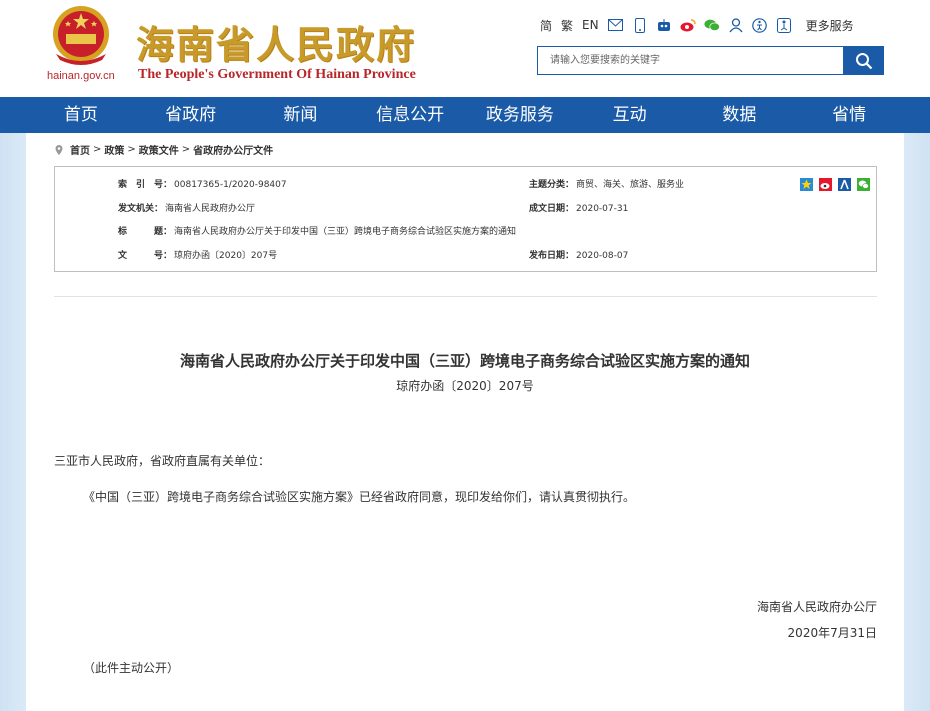 The image size is (930, 711). I want to click on document-title: 海南省人民政府办公厅关于印发中国（三亚）跨境电子商务综合试验区实施方案的通知, so click(464, 361).